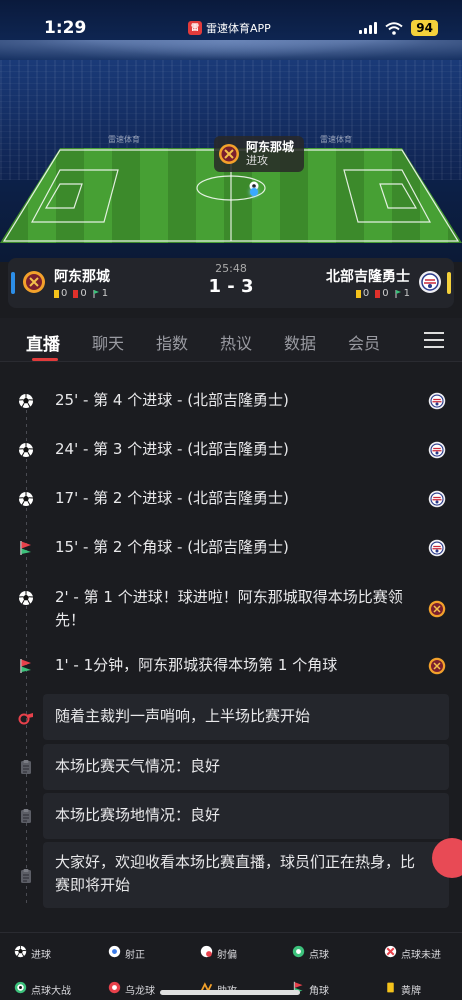  I want to click on legend-label: 进球, so click(41, 955).